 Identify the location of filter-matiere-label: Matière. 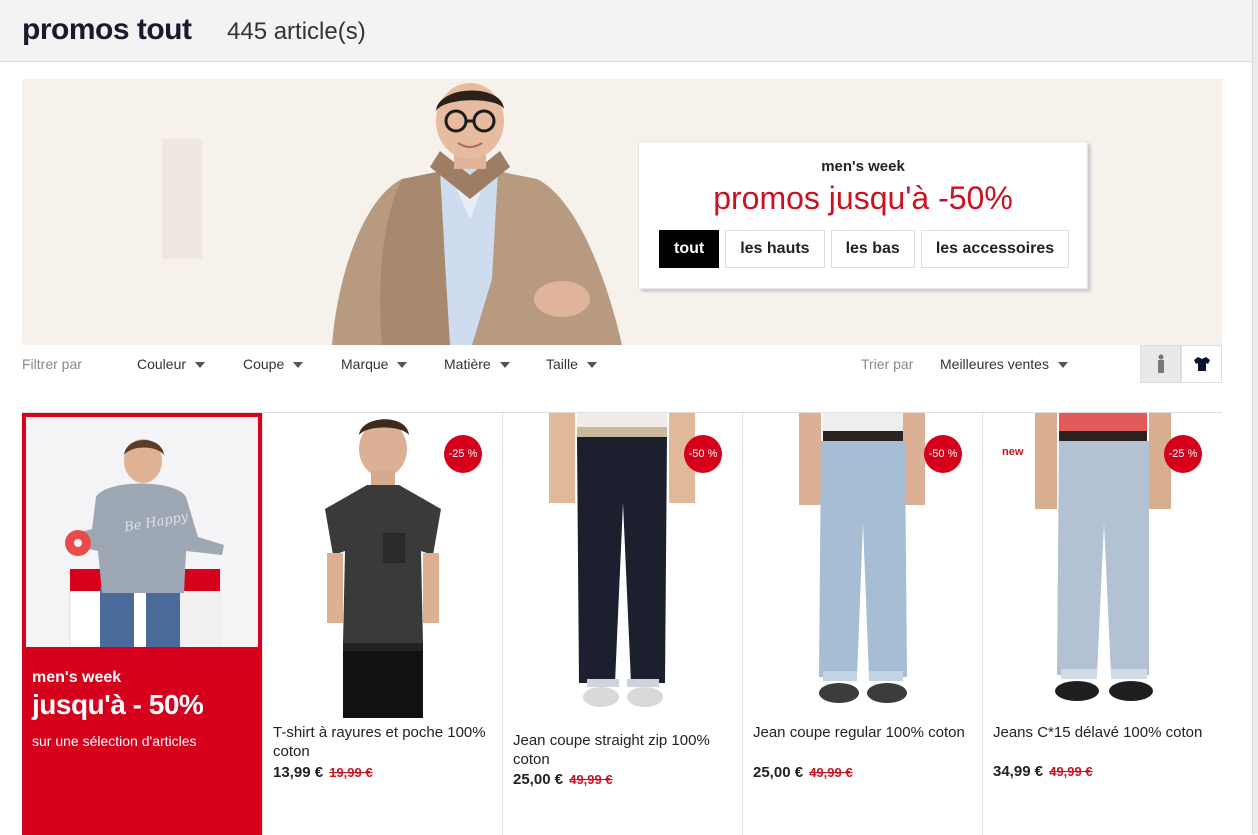
(467, 364).